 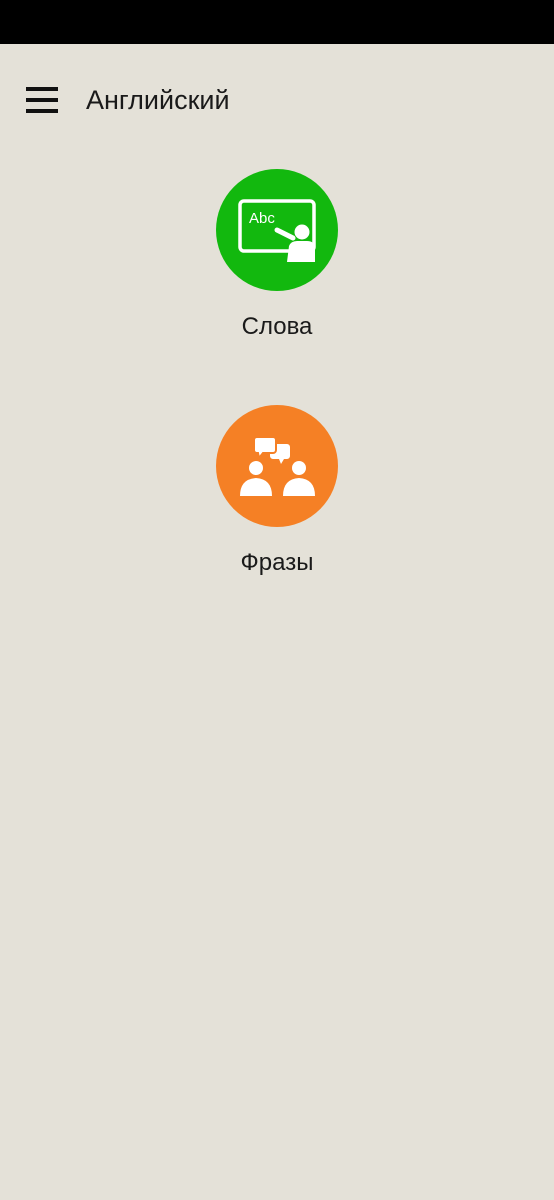 What do you see at coordinates (277, 326) in the screenshot?
I see `words-label: Слова` at bounding box center [277, 326].